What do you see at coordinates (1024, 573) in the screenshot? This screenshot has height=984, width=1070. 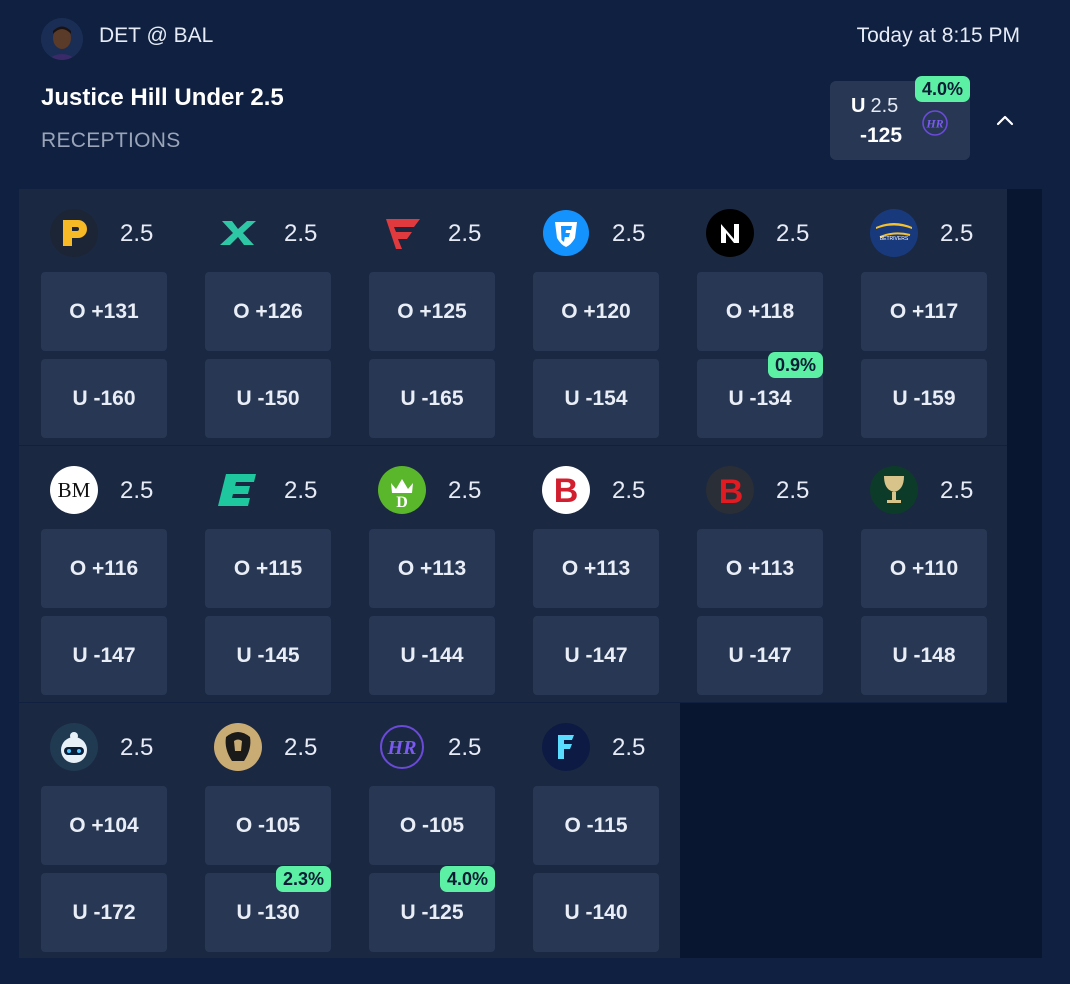 I see `panel-filler` at bounding box center [1024, 573].